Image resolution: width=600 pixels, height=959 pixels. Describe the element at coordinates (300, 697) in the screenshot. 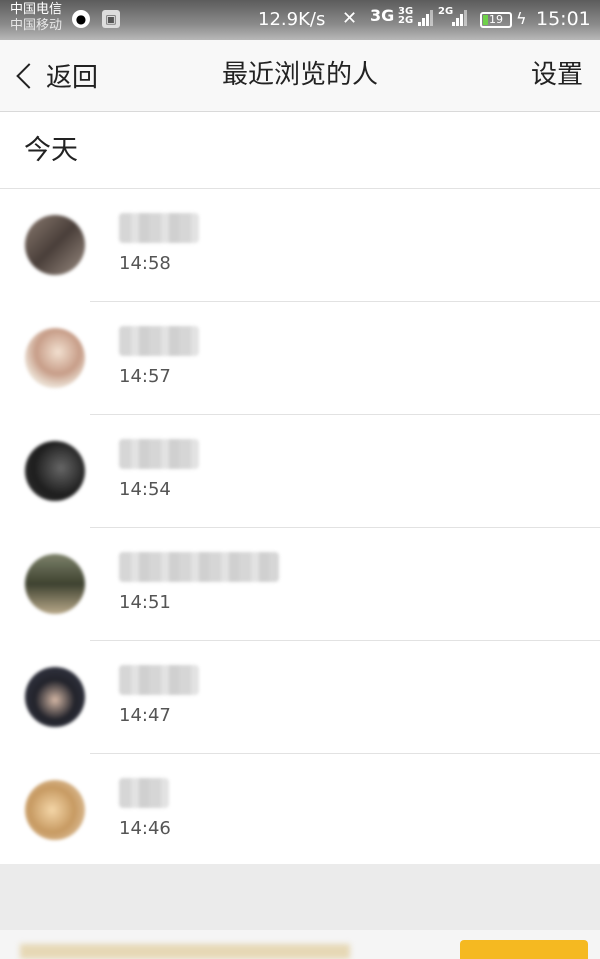

I see `list-item: 14:47` at that location.